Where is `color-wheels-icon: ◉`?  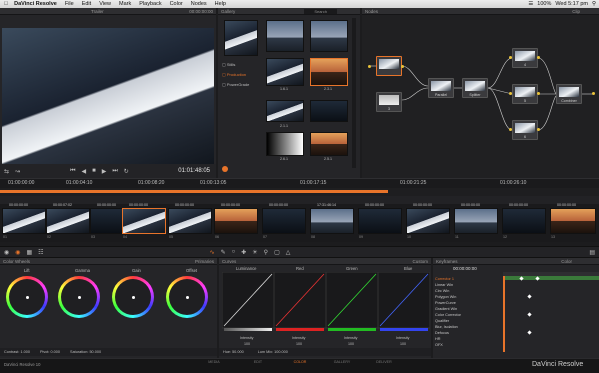 color-wheels-icon: ◉ is located at coordinates (17, 252).